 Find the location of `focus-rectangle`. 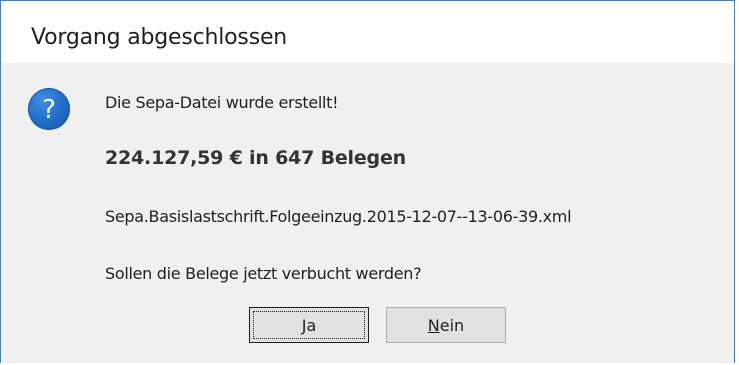

focus-rectangle is located at coordinates (309, 325).